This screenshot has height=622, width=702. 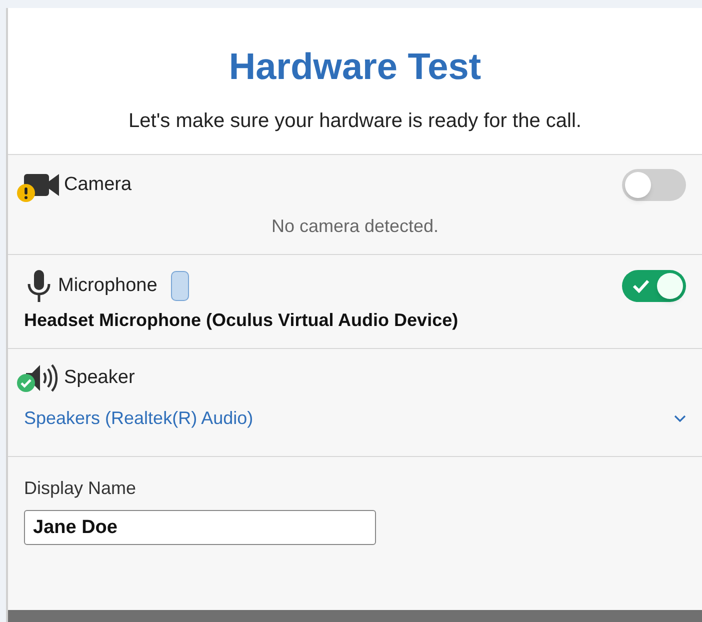 I want to click on device-label: Microphone, so click(x=108, y=286).